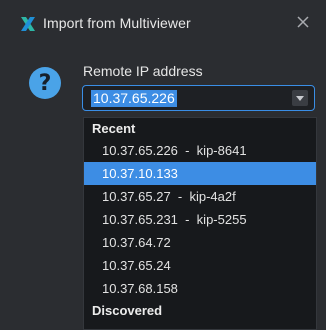 The image size is (326, 330). What do you see at coordinates (200, 196) in the screenshot?
I see `list-item: 10.37.65.27 - kip-4a2f` at bounding box center [200, 196].